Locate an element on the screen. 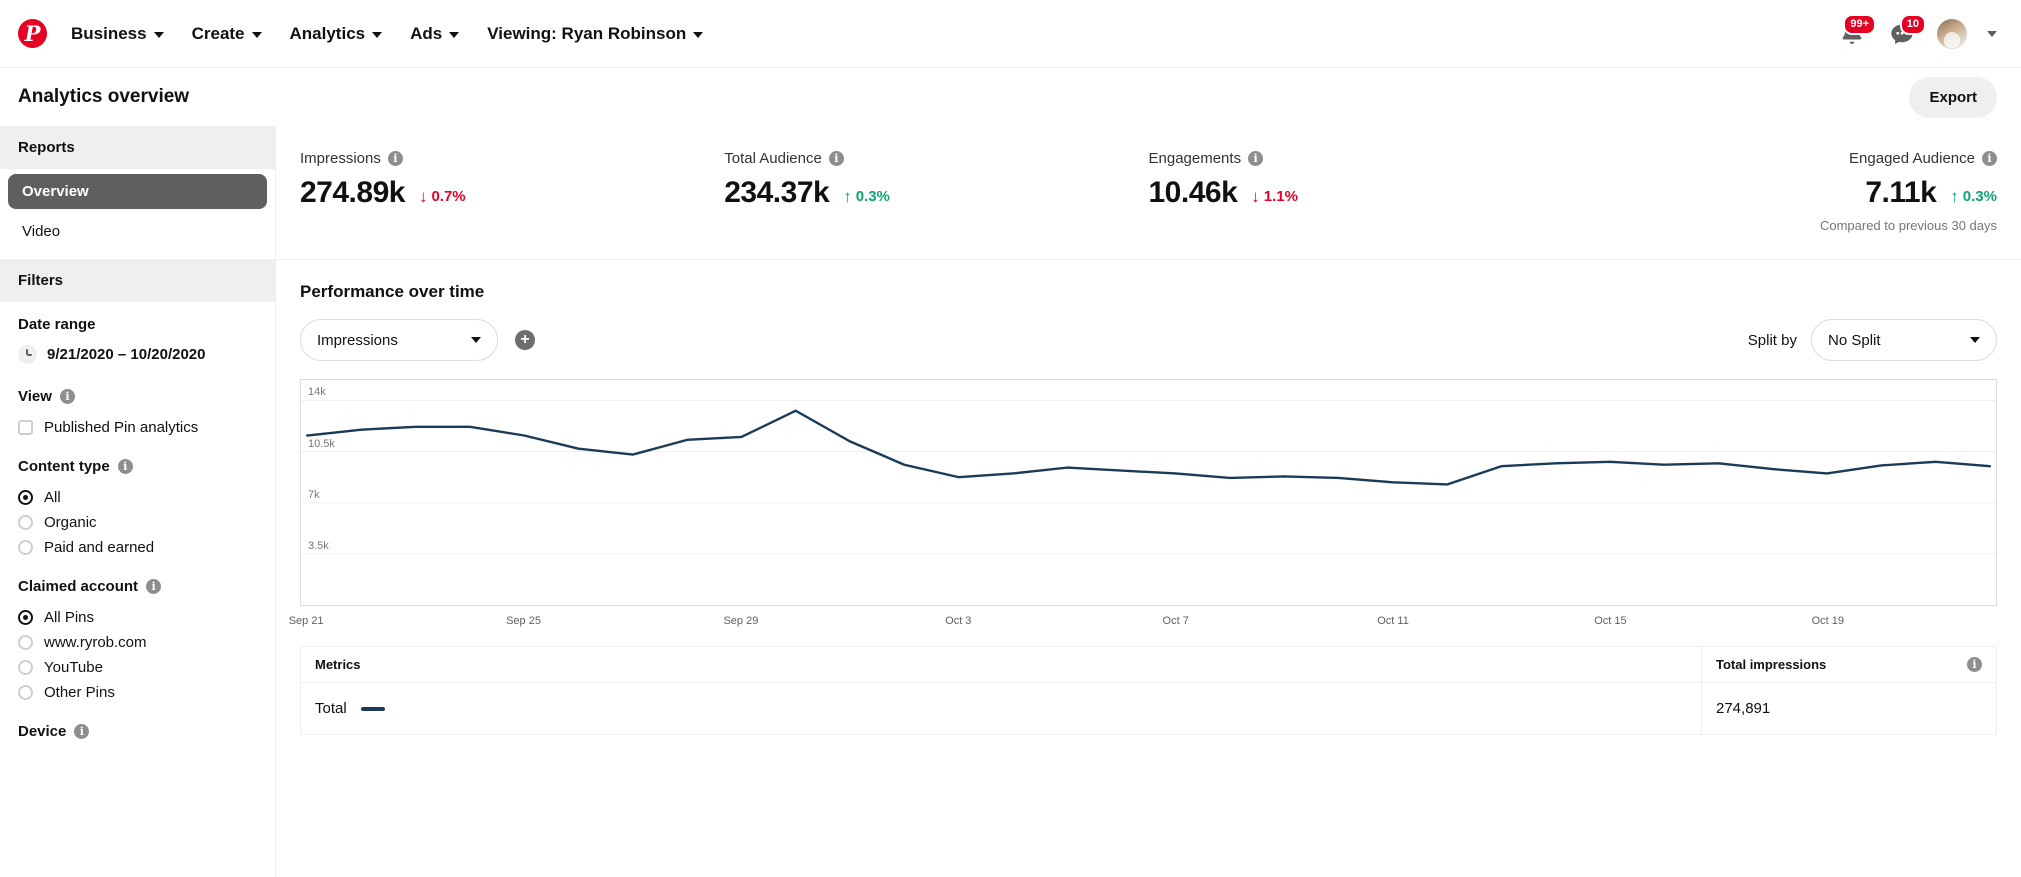  option-label: All Pins is located at coordinates (69, 617).